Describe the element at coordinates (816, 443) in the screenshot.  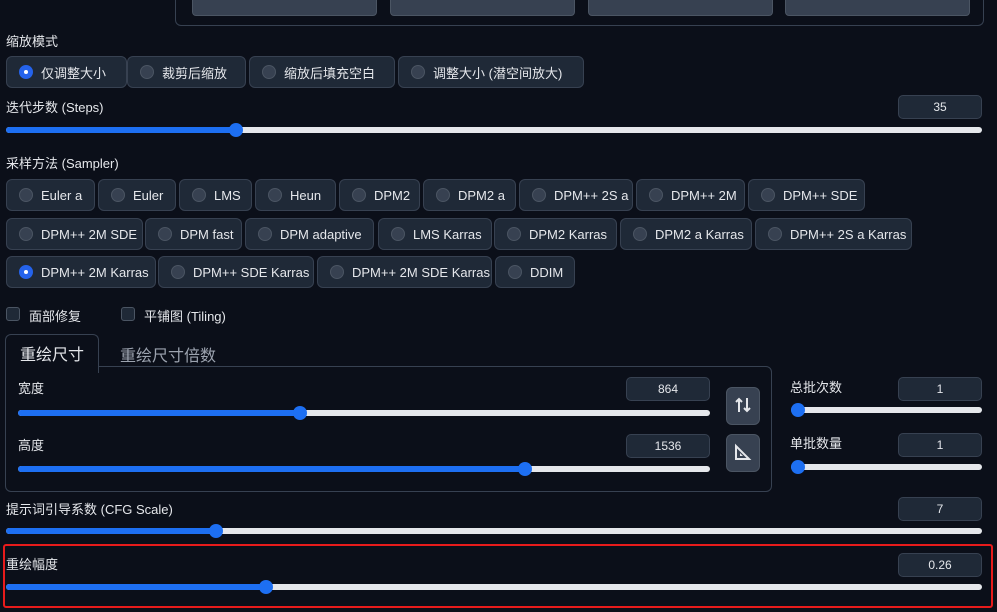
I see `batch-size-label: 单批数量` at that location.